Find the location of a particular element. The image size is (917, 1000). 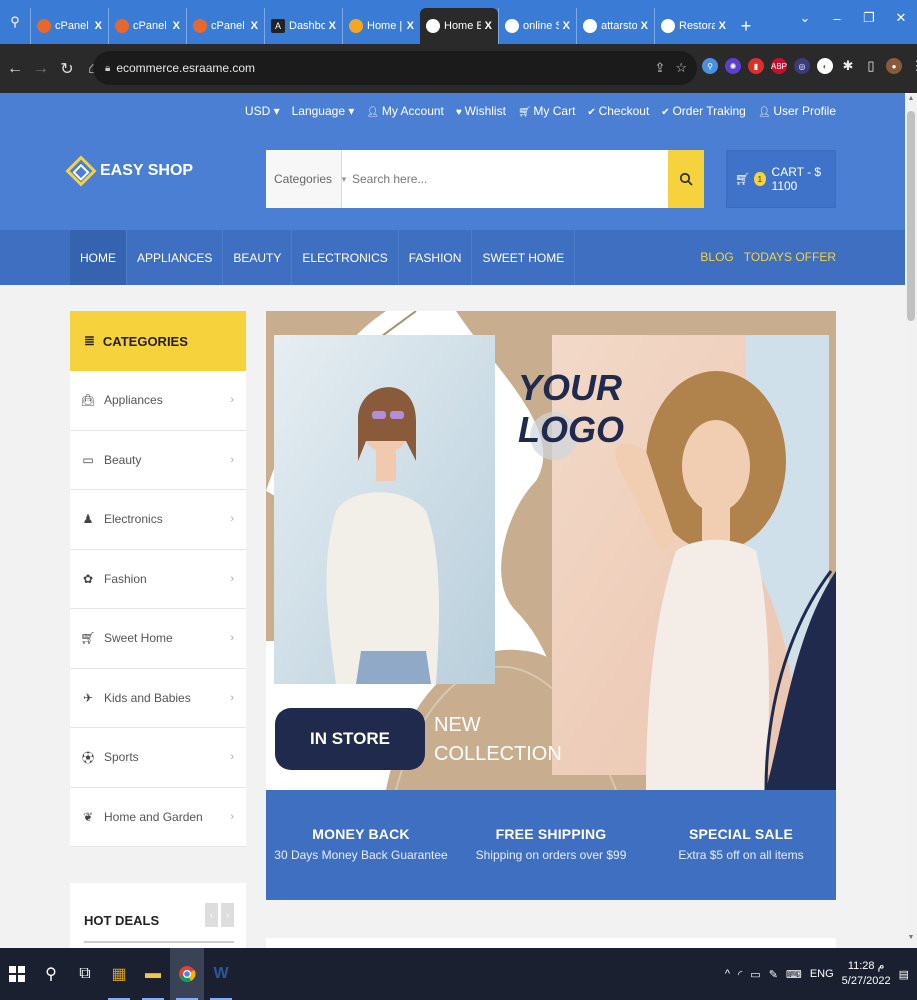

category-item: ⚽︎ Sports › is located at coordinates (158, 758).